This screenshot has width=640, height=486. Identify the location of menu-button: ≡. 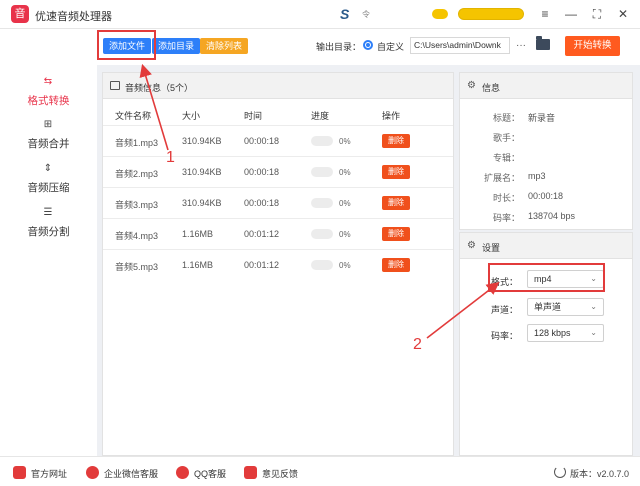
(545, 14).